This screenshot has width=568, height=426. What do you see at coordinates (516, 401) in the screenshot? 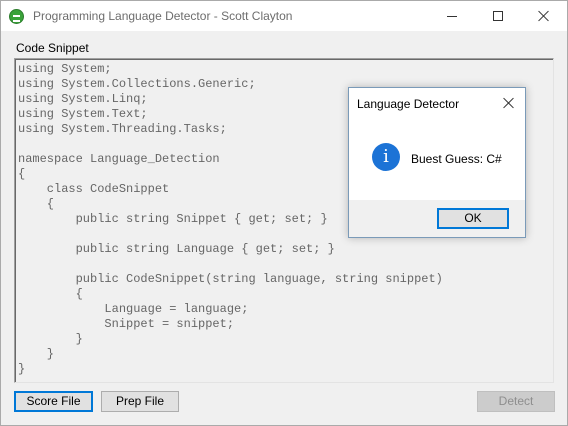
I see `detect-button: Detect` at bounding box center [516, 401].